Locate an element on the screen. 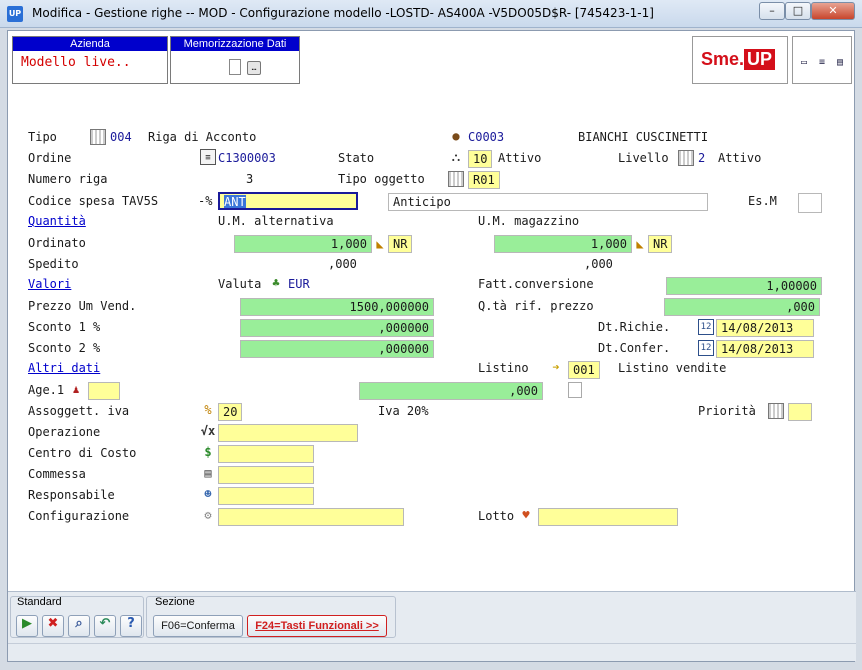 The image size is (862, 670). ordinato-mag-field: 1,000 is located at coordinates (563, 244).